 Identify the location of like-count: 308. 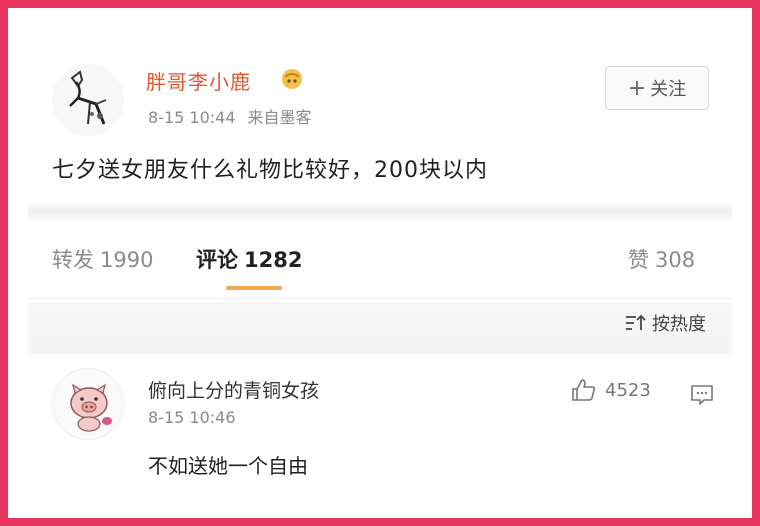
(675, 260).